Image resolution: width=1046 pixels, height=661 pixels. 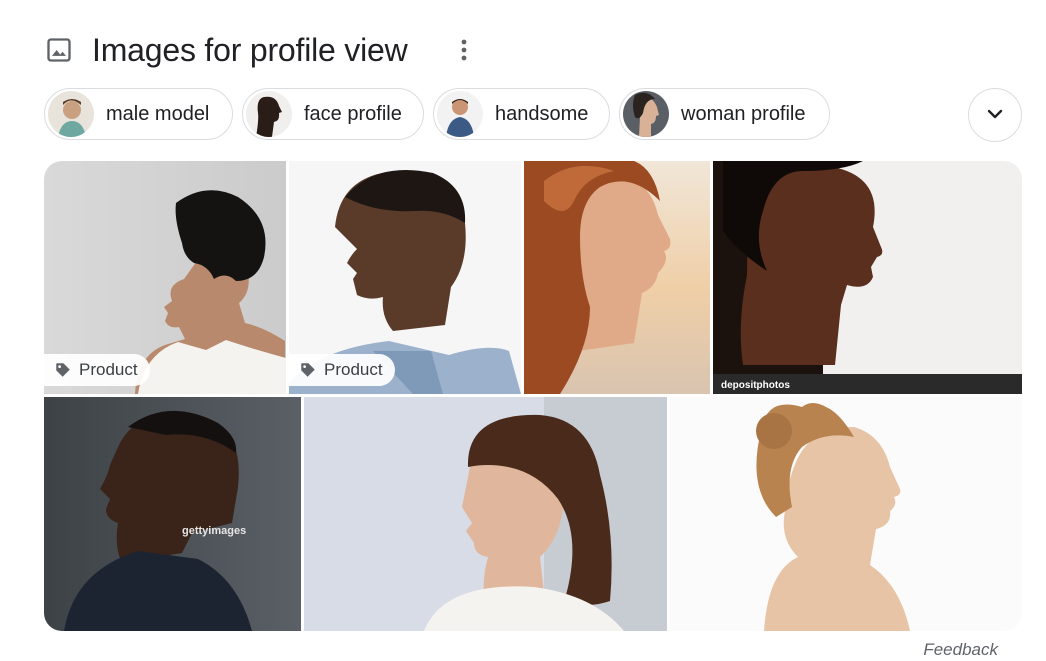 I want to click on watermark: depositphotos, so click(x=755, y=385).